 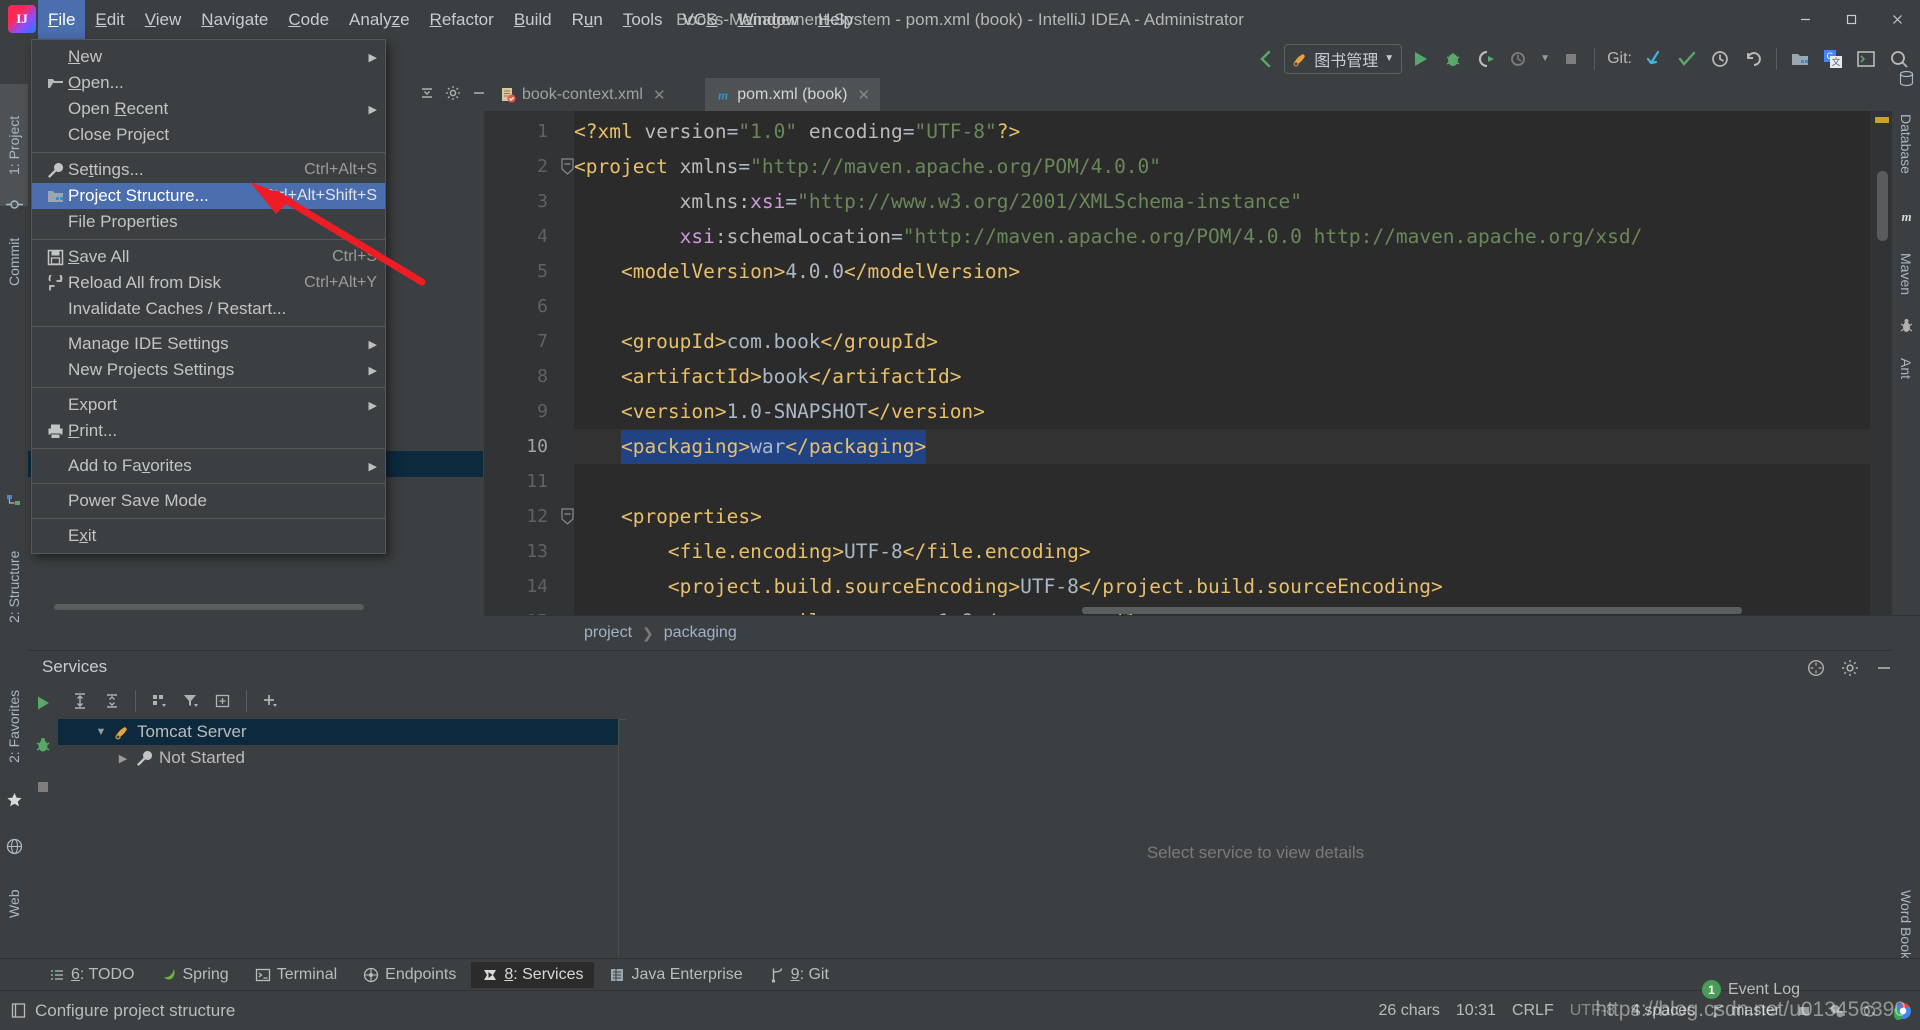 What do you see at coordinates (1571, 59) in the screenshot?
I see `stop-icon` at bounding box center [1571, 59].